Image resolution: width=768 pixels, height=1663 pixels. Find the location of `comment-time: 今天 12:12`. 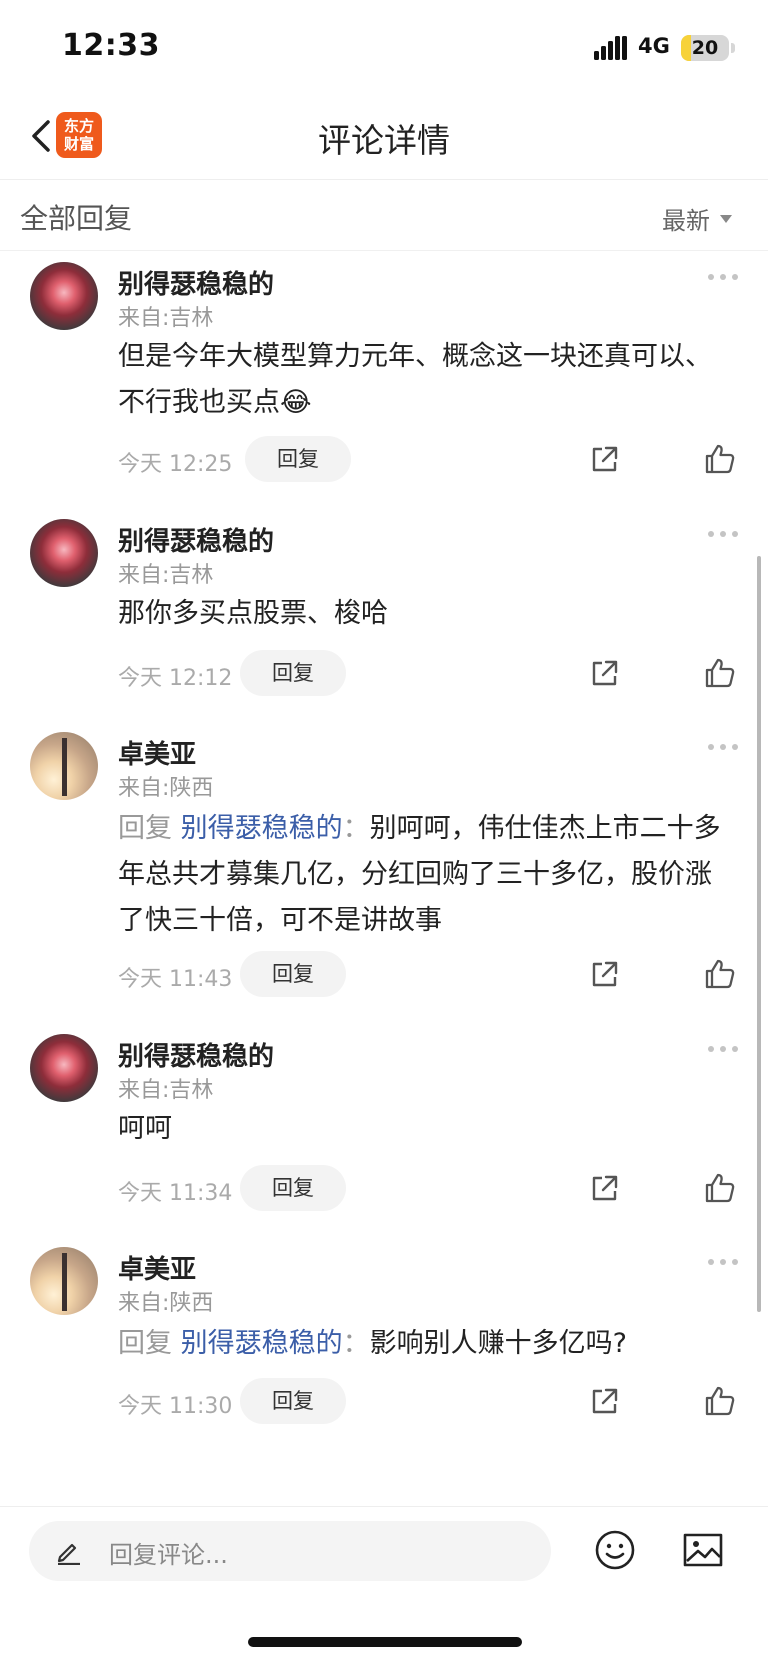

comment-time: 今天 12:12 is located at coordinates (175, 678).